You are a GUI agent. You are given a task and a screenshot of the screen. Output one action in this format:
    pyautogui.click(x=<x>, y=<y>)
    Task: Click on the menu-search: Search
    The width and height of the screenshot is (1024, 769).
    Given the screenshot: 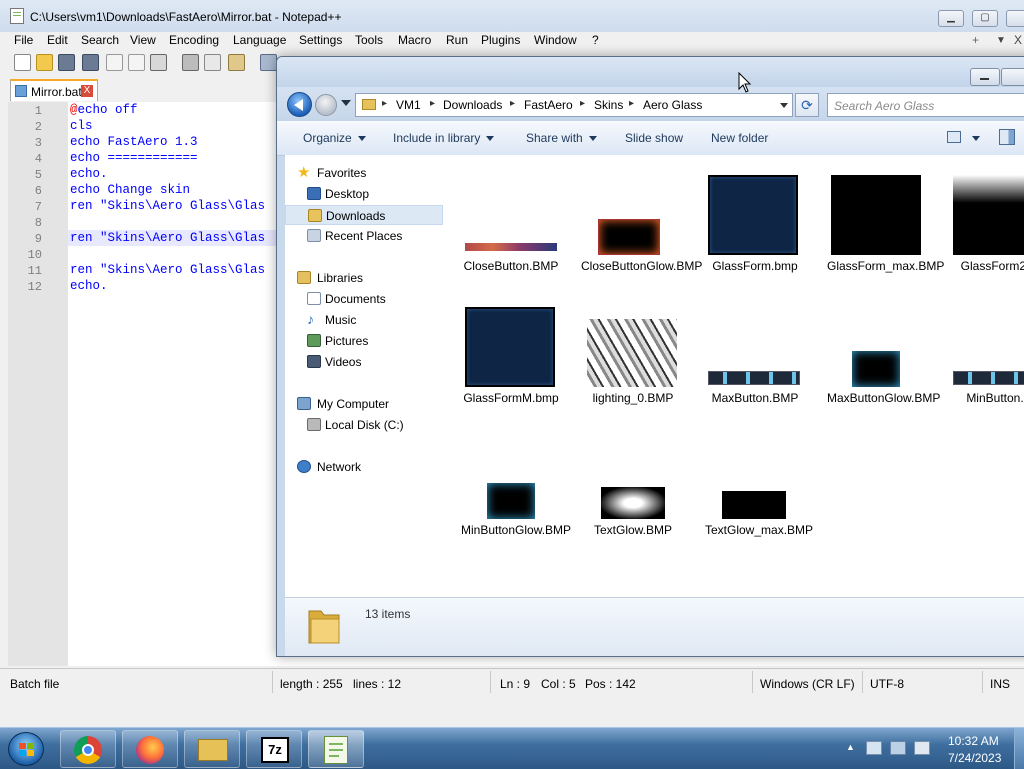 What is the action you would take?
    pyautogui.click(x=100, y=40)
    